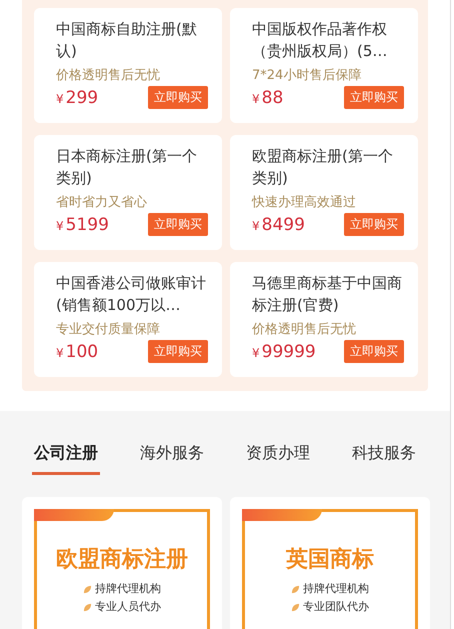 This screenshot has width=454, height=629. What do you see at coordinates (128, 319) in the screenshot?
I see `product-card: 中国香港公司做账审计(销售额100万以… 专业交付质量保障 ¥100 立即购买` at bounding box center [128, 319].